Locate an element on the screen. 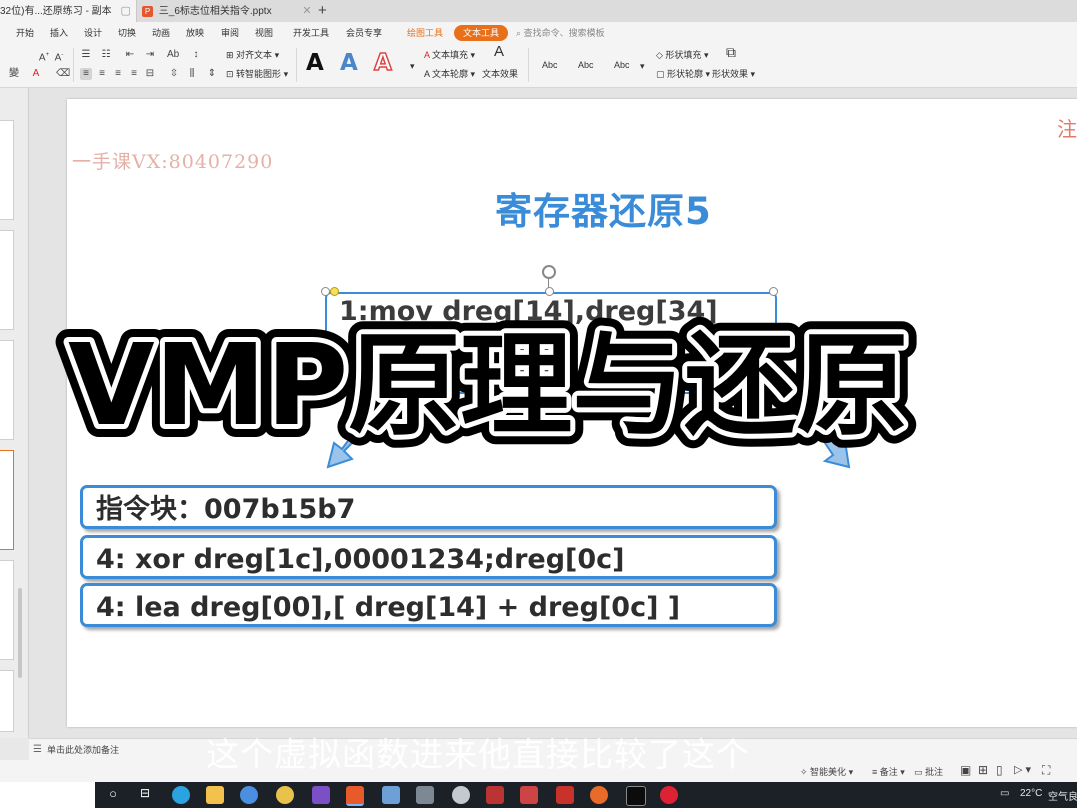 This screenshot has width=1077, height=808. distribute-icon: ⊟ is located at coordinates (150, 74).